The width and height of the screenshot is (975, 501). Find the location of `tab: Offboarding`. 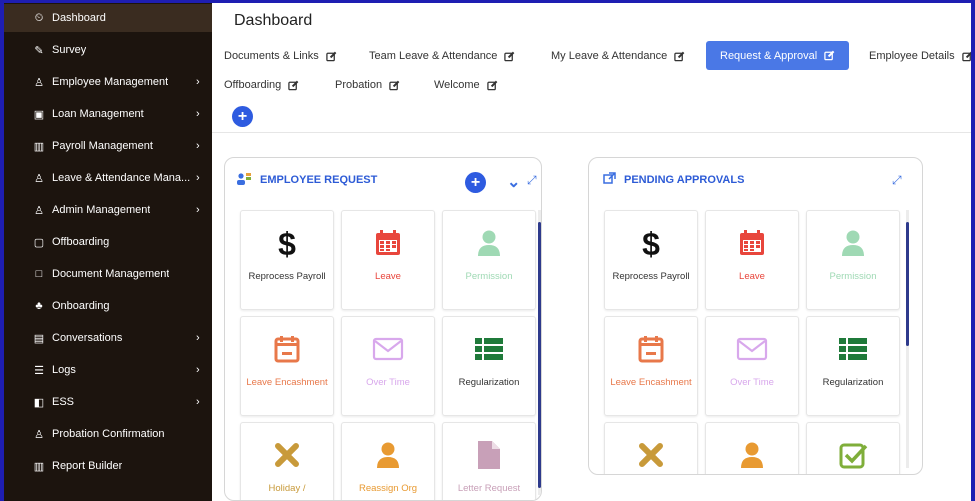

tab: Offboarding is located at coordinates (261, 85).